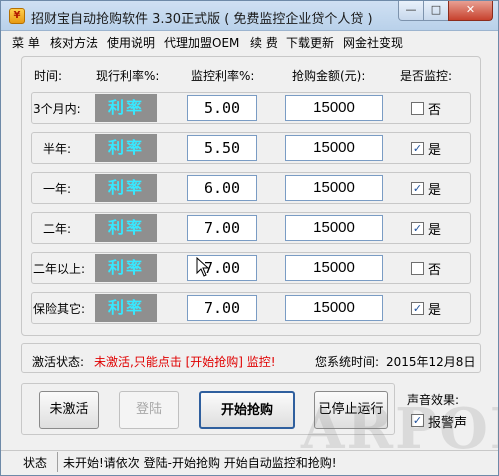 Image resolution: width=499 pixels, height=476 pixels. I want to click on column-header-monitor-rate: 监控利率%:, so click(223, 76).